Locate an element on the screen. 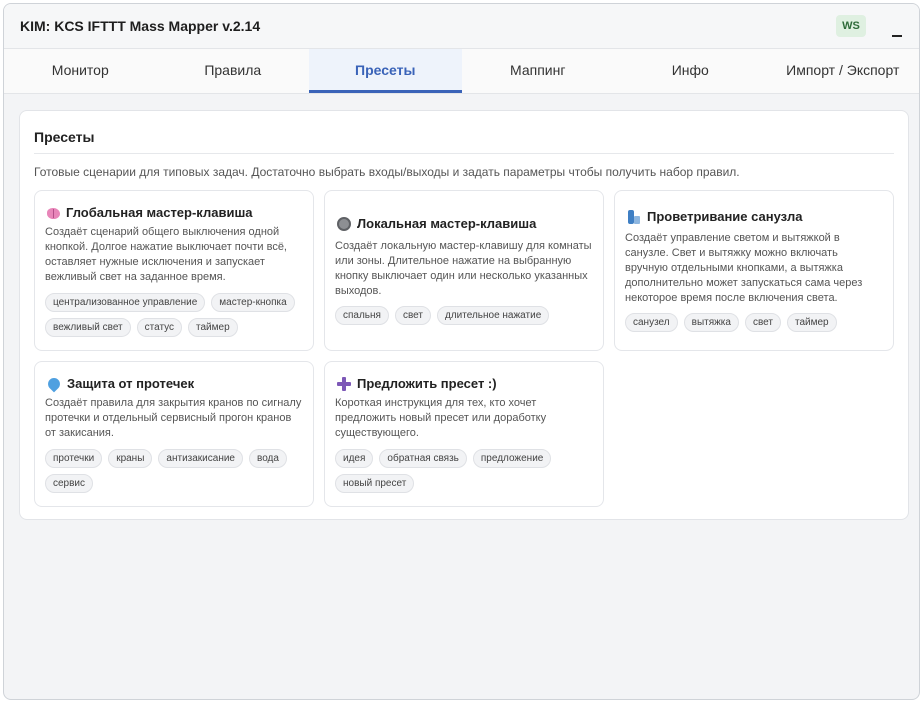 Image resolution: width=923 pixels, height=701 pixels. tag: новый пресет is located at coordinates (375, 483).